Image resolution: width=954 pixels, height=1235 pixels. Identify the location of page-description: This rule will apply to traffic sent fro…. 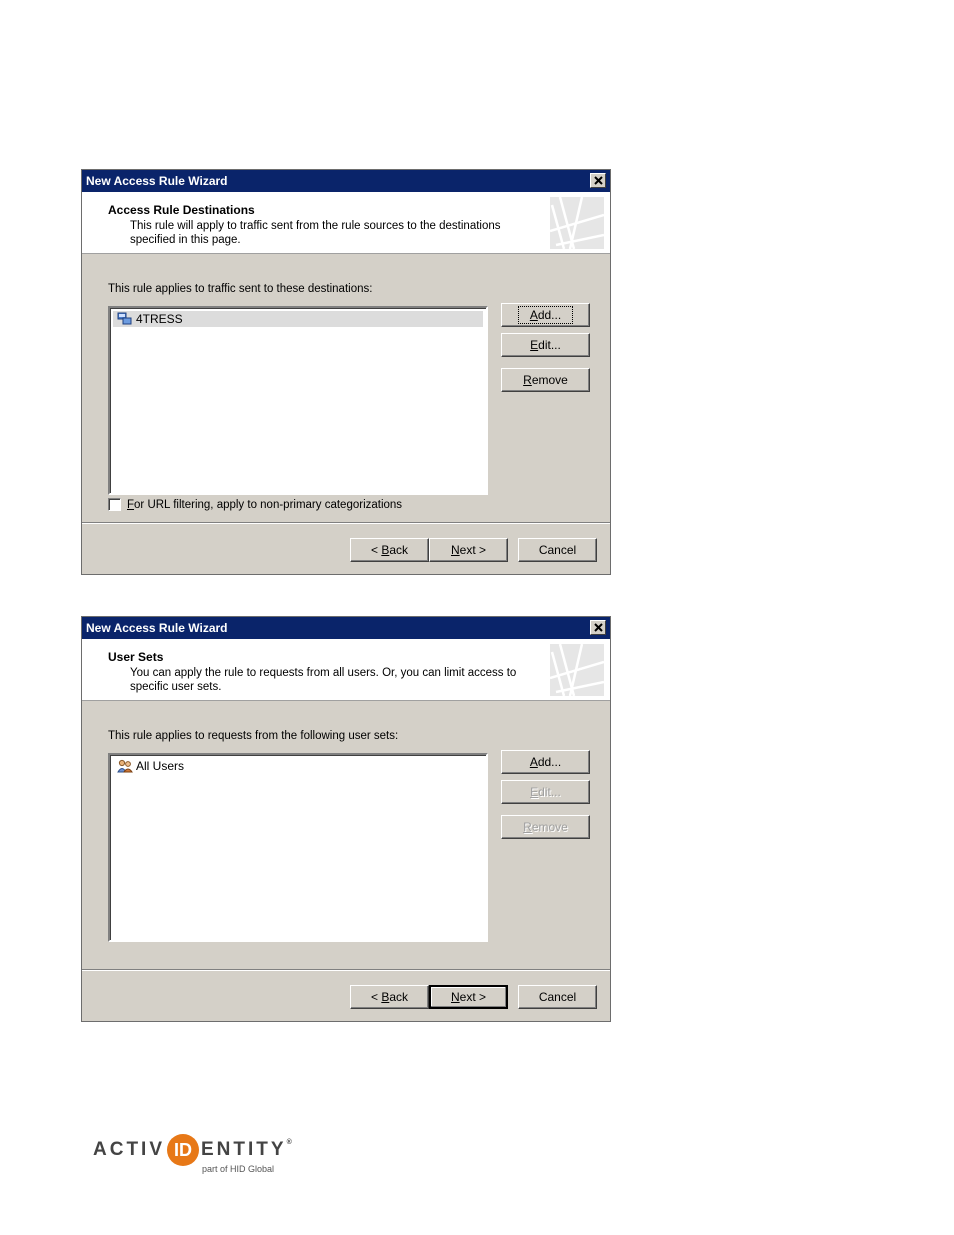
(315, 233).